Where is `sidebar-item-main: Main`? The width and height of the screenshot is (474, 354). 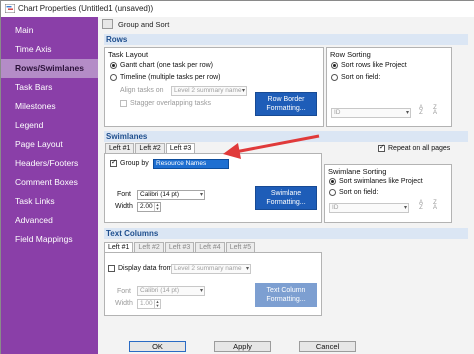 sidebar-item-main: Main is located at coordinates (49, 30).